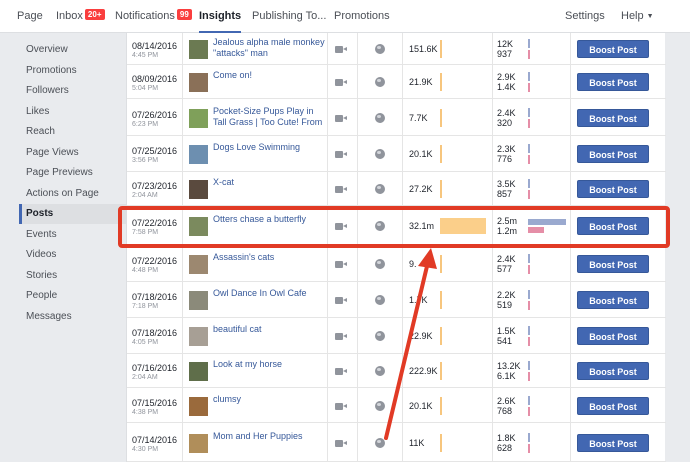  I want to click on arrow-head, so click(427, 258).